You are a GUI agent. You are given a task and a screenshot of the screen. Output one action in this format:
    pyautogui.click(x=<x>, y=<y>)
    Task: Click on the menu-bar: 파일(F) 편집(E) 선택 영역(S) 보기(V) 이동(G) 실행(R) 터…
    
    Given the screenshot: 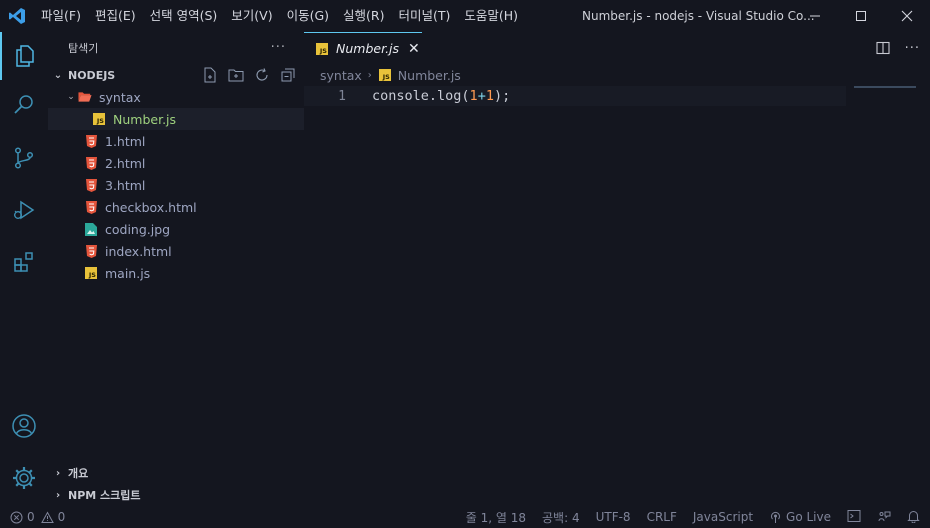 What is the action you would take?
    pyautogui.click(x=279, y=16)
    